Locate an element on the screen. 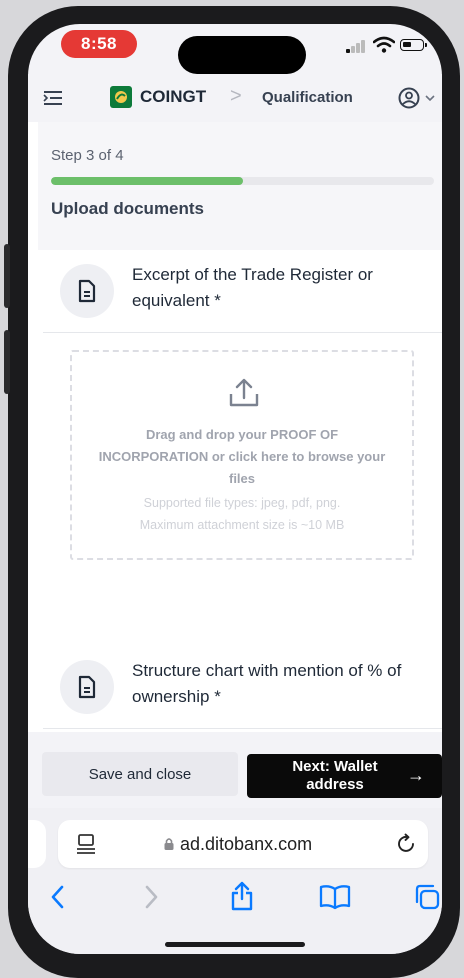 The width and height of the screenshot is (464, 978). browser-toolbar: ad.ditobanx.com is located at coordinates (235, 881).